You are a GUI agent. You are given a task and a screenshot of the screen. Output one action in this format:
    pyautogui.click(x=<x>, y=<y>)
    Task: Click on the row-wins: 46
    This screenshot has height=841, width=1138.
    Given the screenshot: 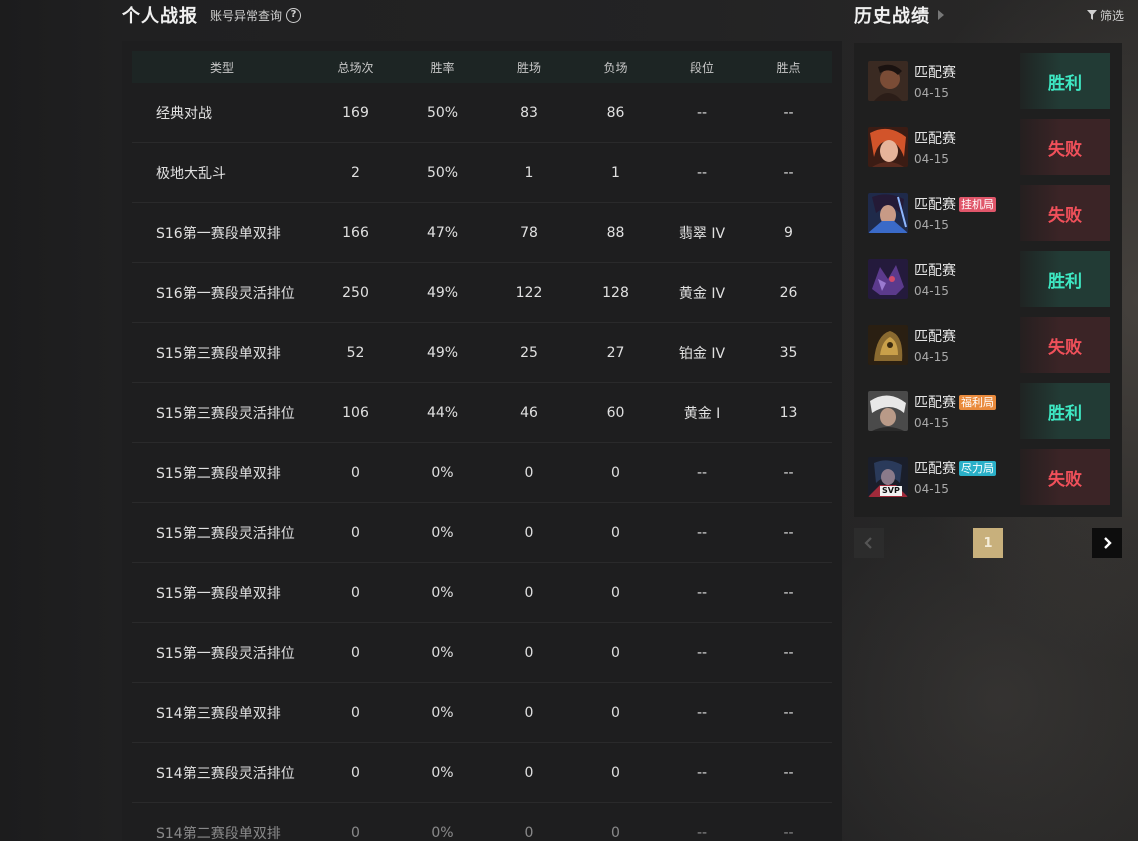 What is the action you would take?
    pyautogui.click(x=529, y=412)
    